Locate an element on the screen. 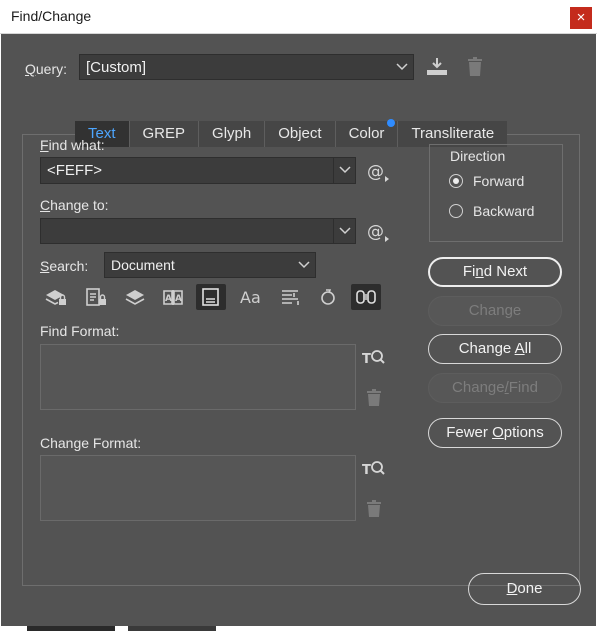 Image resolution: width=597 pixels, height=631 pixels. query-value: [Custom] is located at coordinates (116, 67).